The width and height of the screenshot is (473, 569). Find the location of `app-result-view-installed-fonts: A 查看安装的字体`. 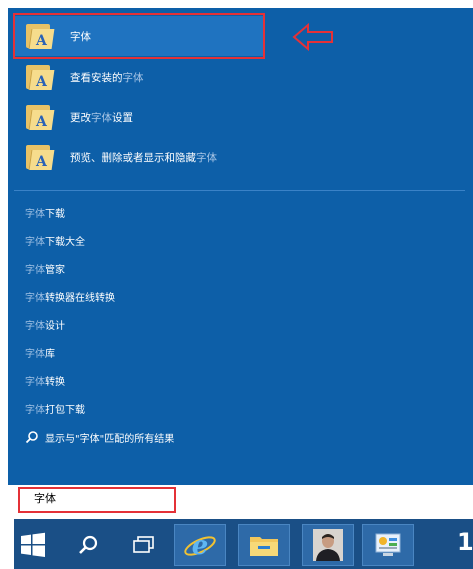

app-result-view-installed-fonts: A 查看安装的字体 is located at coordinates (139, 77).